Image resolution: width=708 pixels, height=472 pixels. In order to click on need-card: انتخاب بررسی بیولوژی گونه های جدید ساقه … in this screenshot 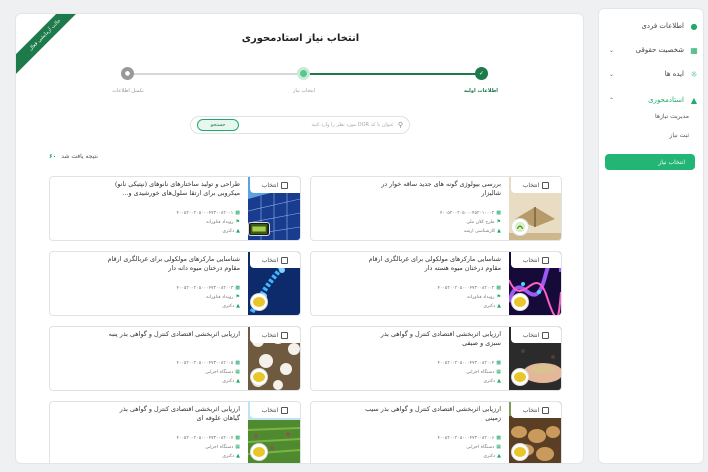, I will do `click(436, 208)`.